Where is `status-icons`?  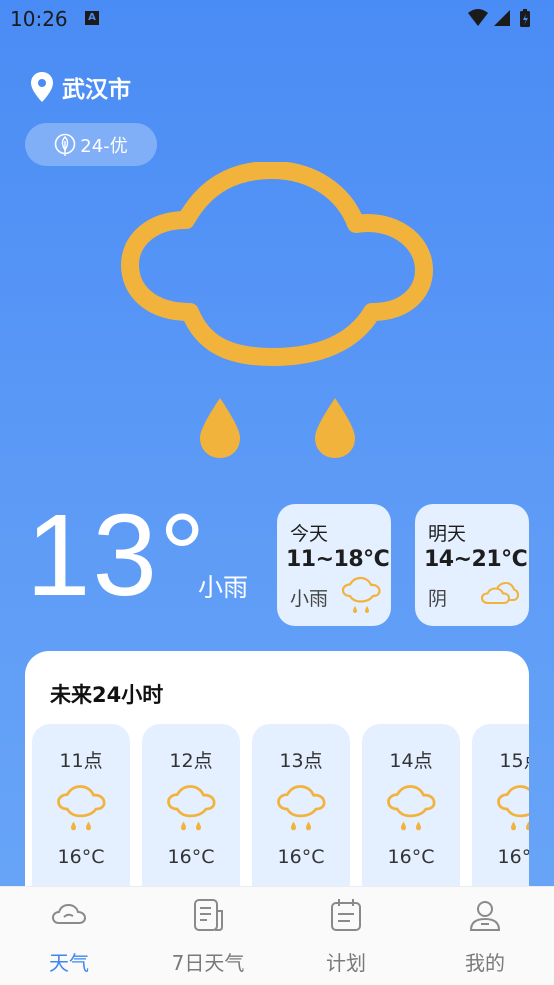 status-icons is located at coordinates (505, 20).